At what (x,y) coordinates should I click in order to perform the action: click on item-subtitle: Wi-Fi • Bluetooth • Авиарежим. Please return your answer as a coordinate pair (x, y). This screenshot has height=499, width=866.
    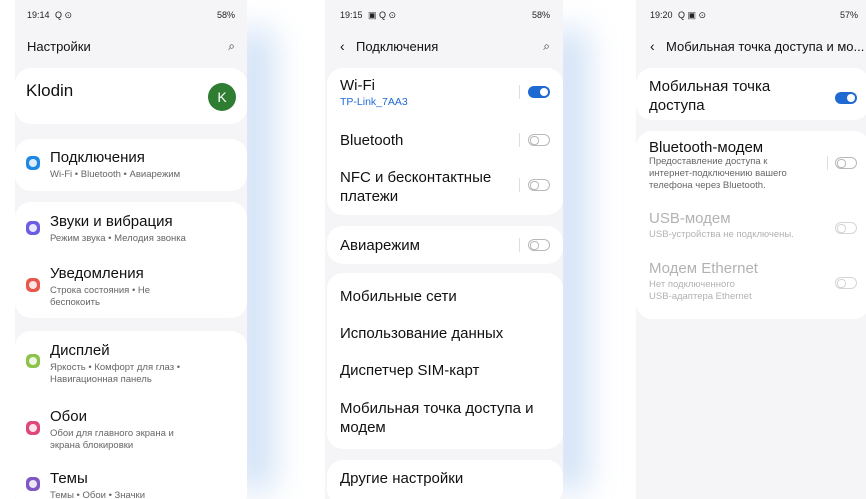
    Looking at the image, I should click on (115, 174).